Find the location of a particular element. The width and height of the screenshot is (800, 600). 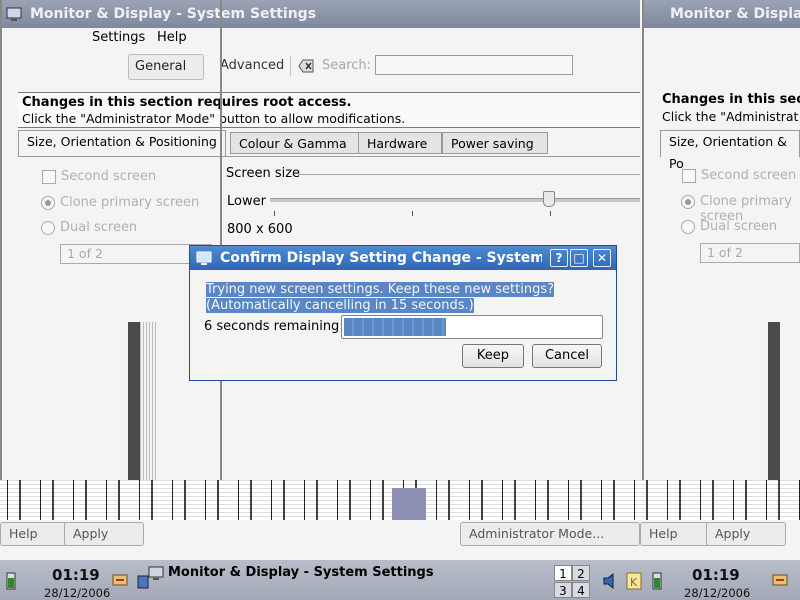

second-screen-label: Second screen is located at coordinates (109, 176).